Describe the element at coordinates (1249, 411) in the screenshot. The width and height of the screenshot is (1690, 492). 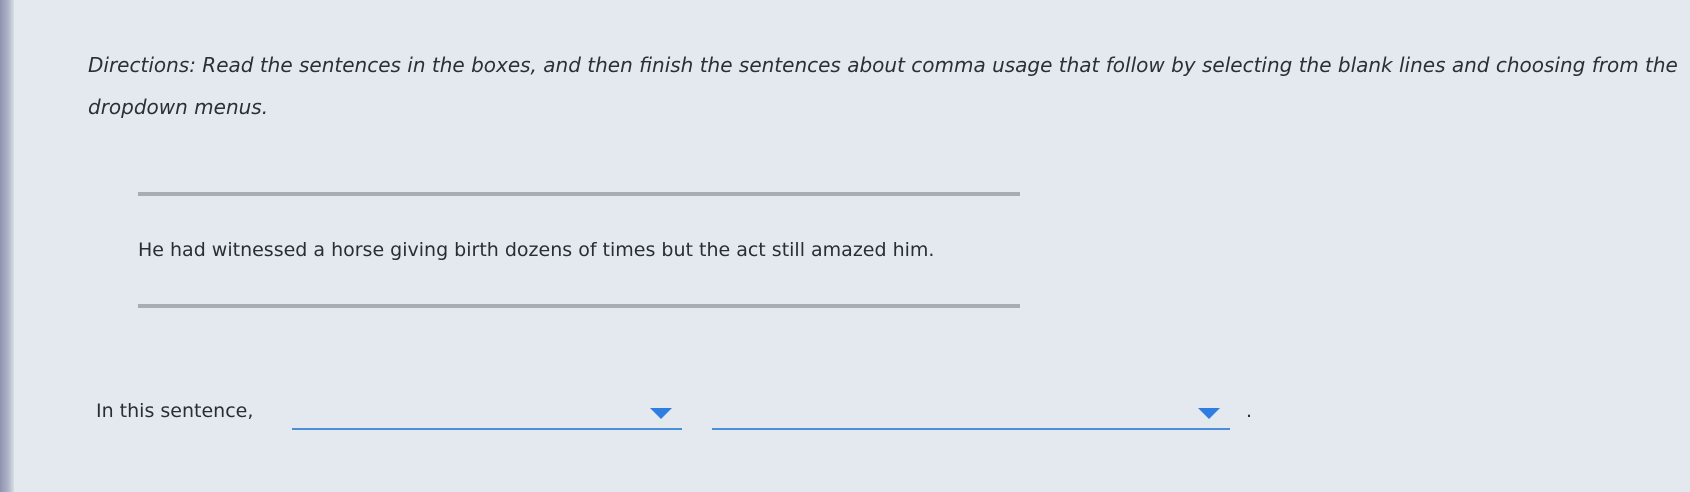
I see `question-suffix: .` at that location.